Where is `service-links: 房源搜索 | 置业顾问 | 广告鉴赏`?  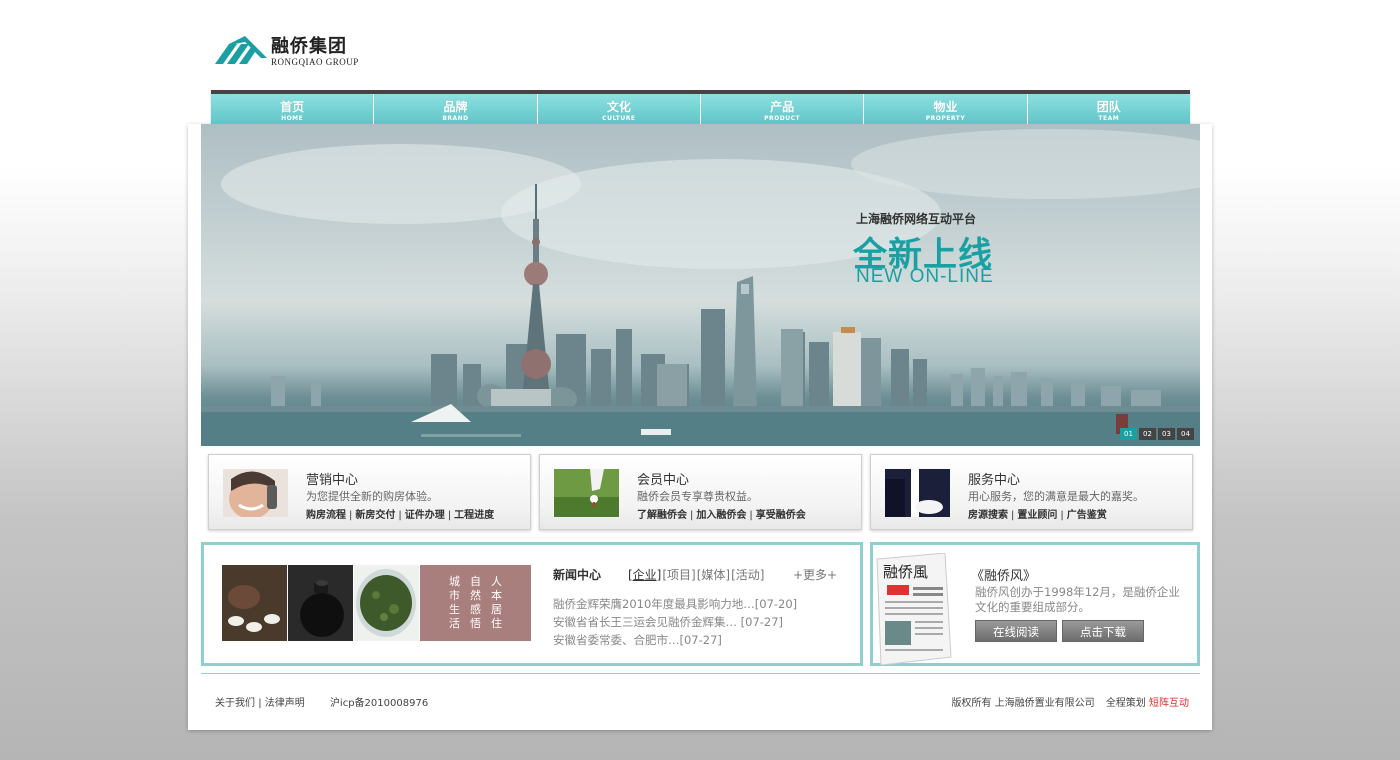
service-links: 房源搜索 | 置业顾问 | 广告鉴赏 is located at coordinates (1037, 513).